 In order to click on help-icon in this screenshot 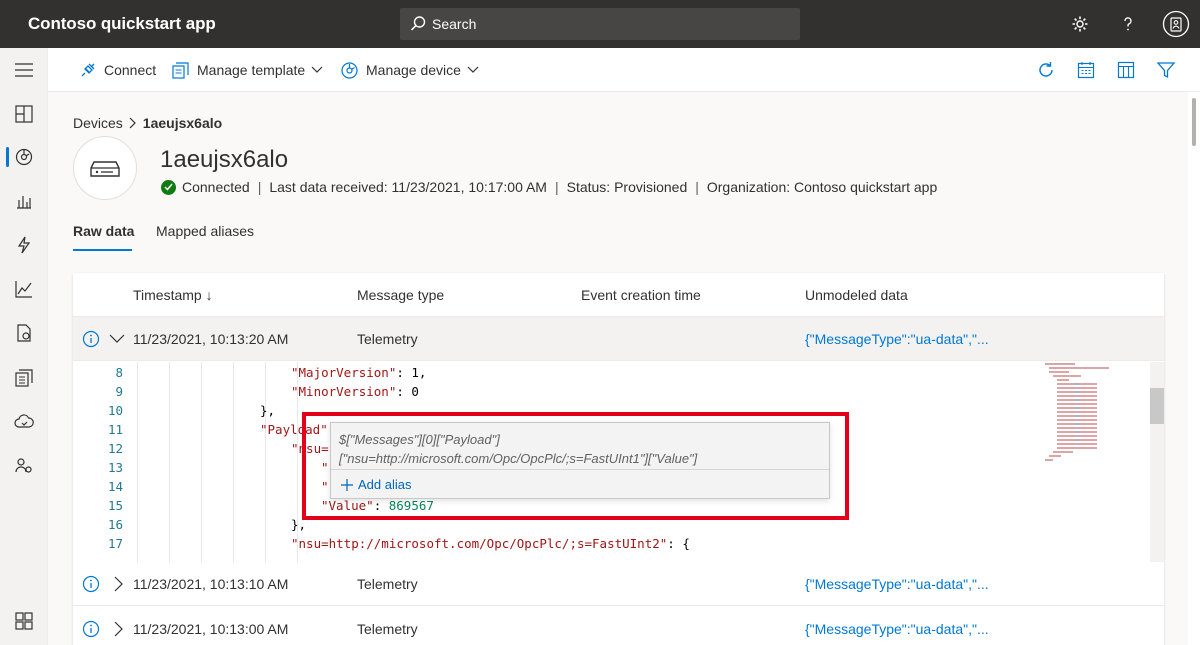, I will do `click(1128, 24)`.